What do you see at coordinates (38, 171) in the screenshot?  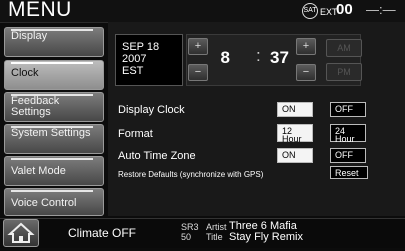 I see `sidebar-item-label: Valet Mode` at bounding box center [38, 171].